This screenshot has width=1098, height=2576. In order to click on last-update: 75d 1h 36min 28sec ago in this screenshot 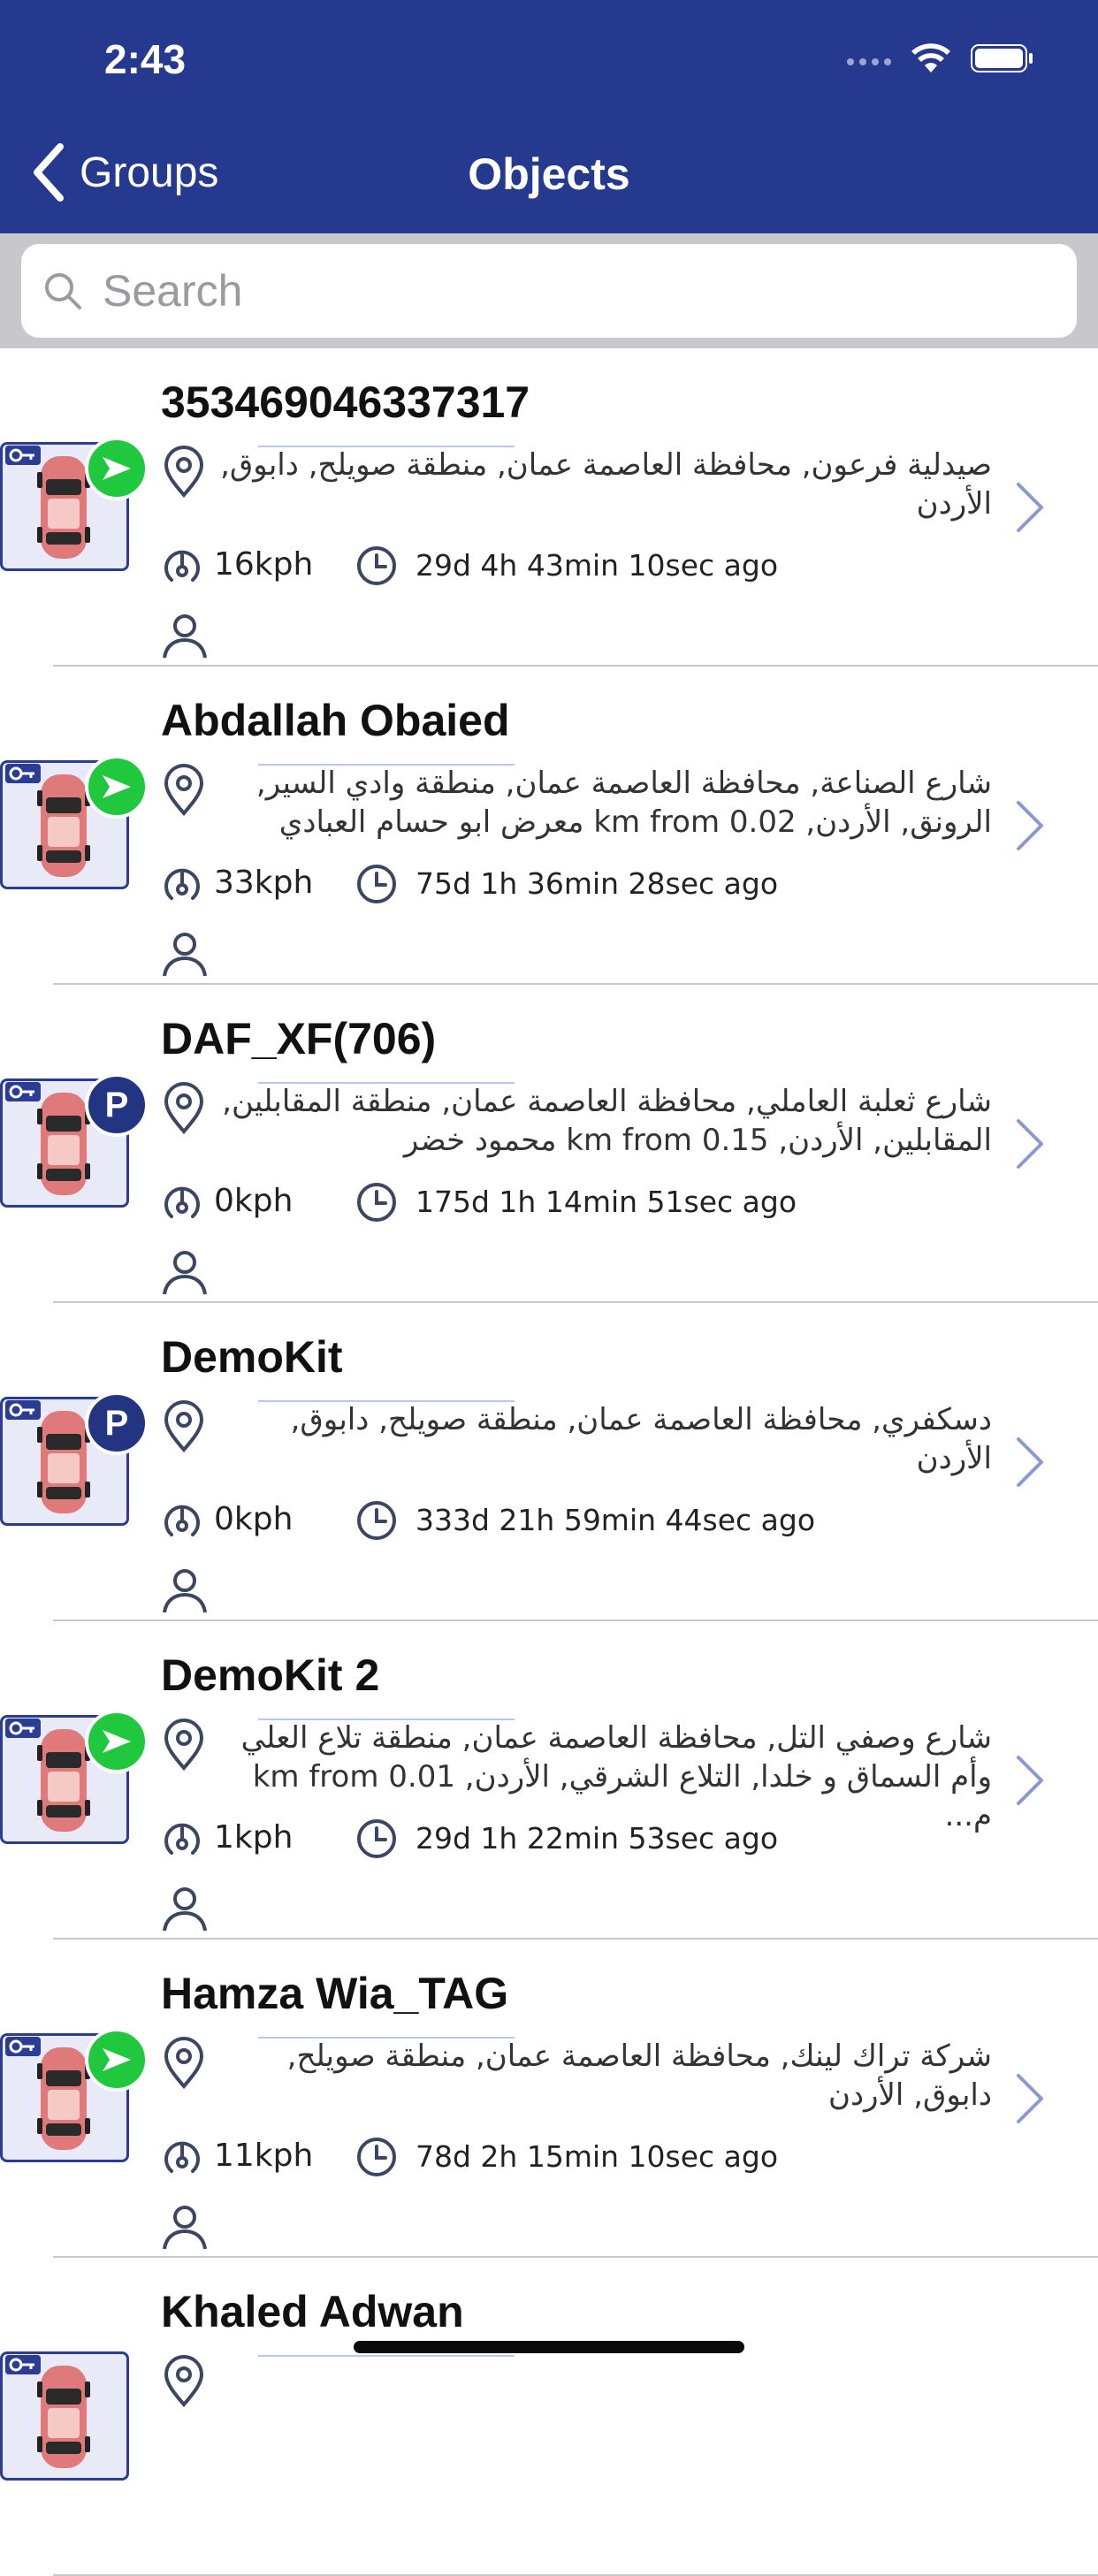, I will do `click(597, 883)`.